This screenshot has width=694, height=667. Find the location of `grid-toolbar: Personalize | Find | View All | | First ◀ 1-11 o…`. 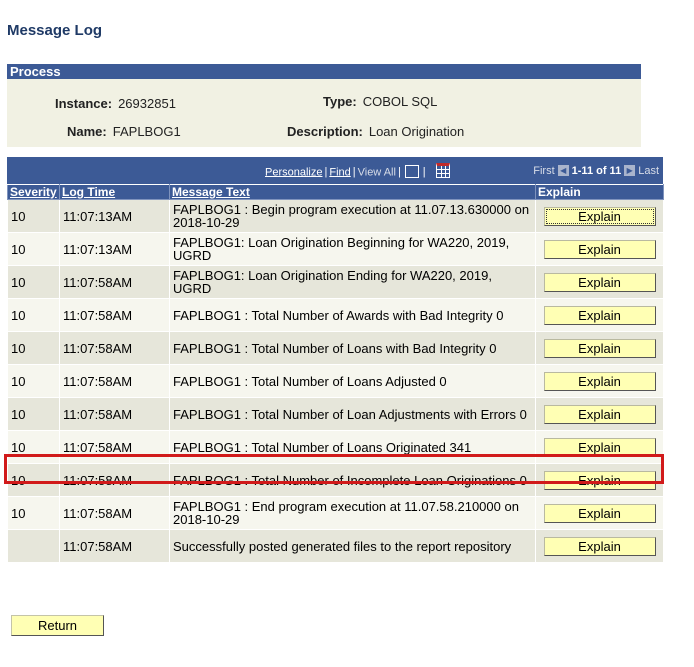

grid-toolbar: Personalize | Find | View All | | First ◀ 1-11 o… is located at coordinates (335, 170).